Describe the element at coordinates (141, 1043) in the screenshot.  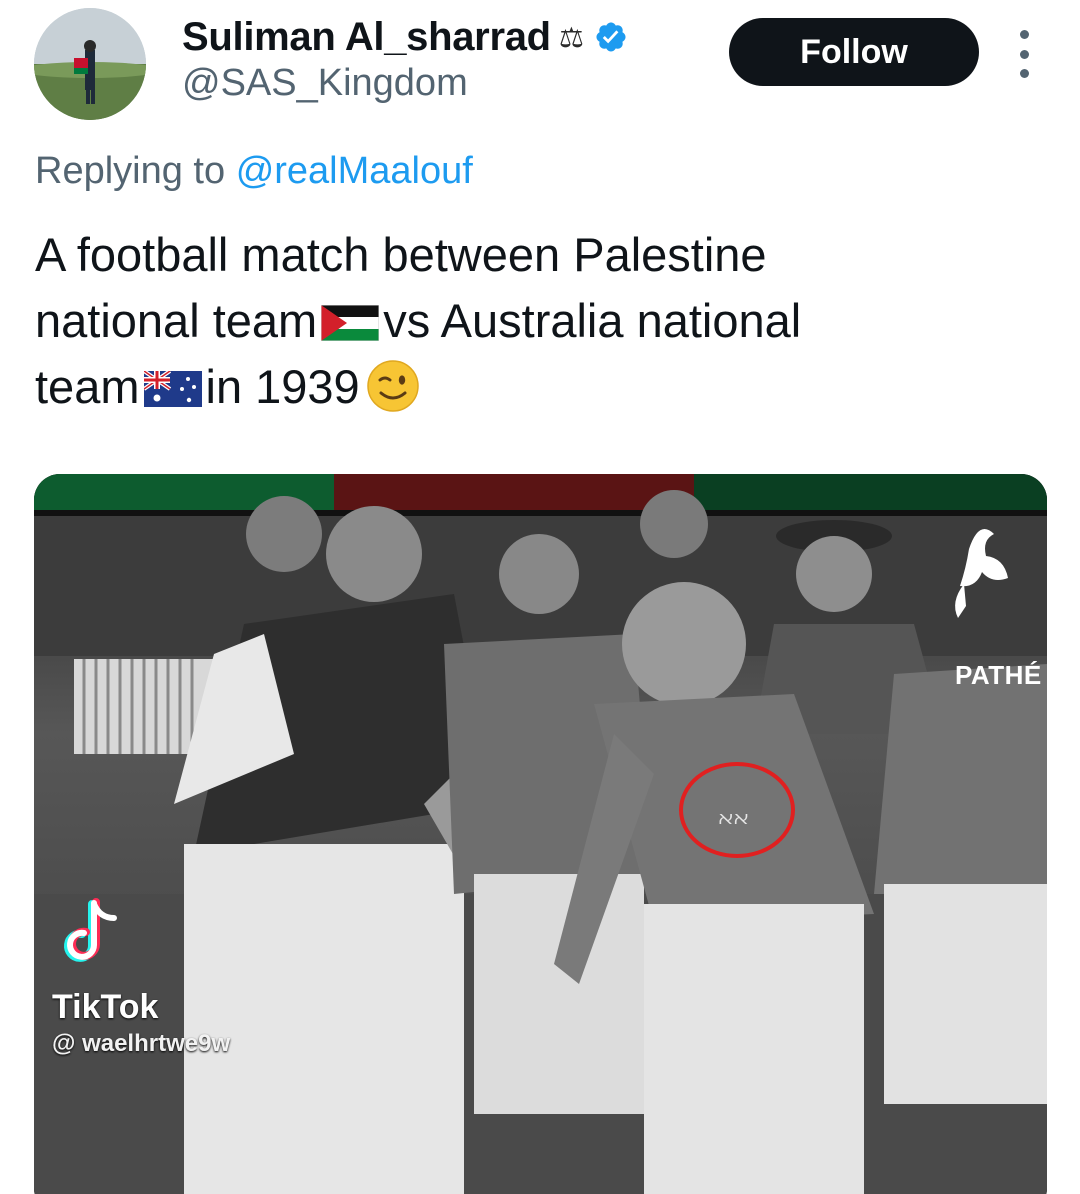
I see `tiktok-username: @ waelhrtwe9w` at that location.